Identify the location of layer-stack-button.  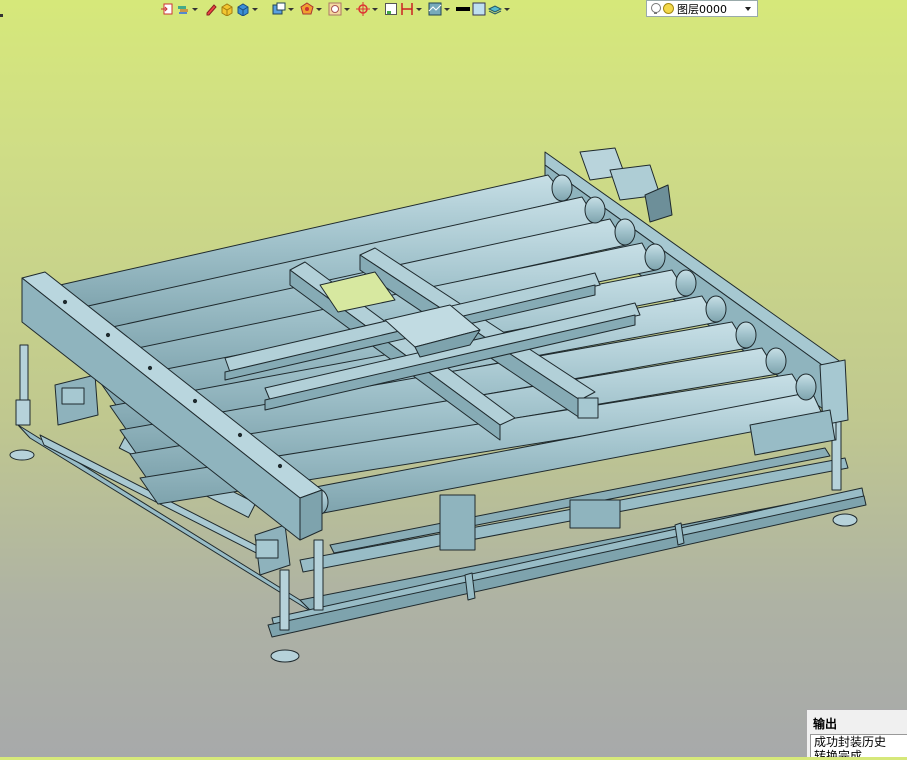
(501, 9).